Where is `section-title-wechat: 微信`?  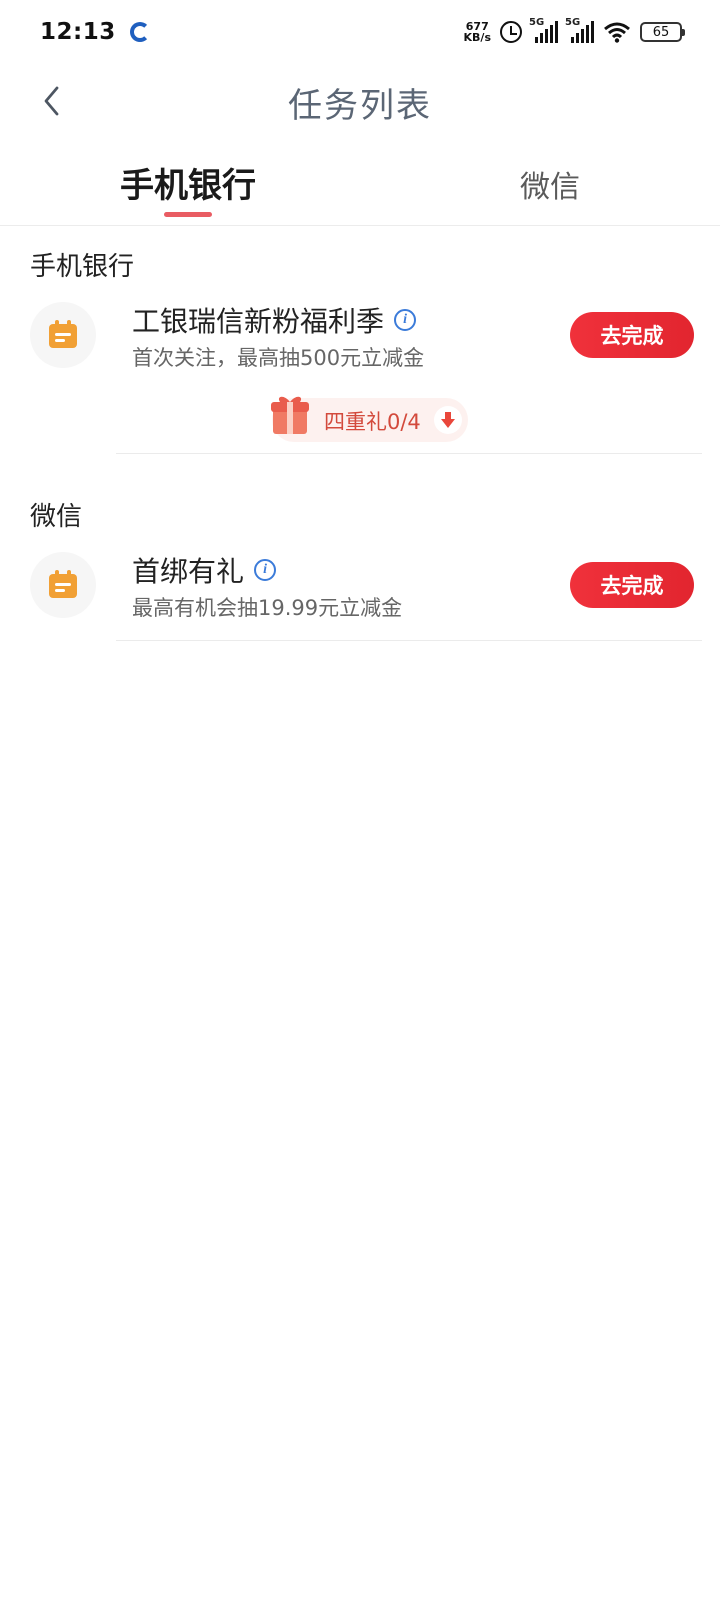 section-title-wechat: 微信 is located at coordinates (56, 517).